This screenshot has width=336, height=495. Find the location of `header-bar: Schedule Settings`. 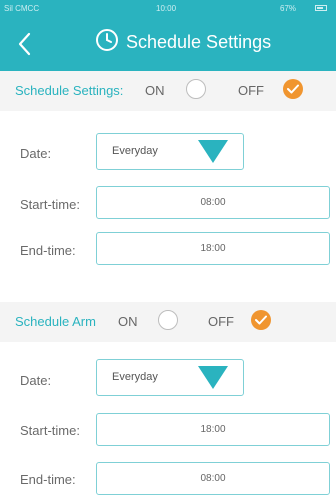

header-bar: Schedule Settings is located at coordinates (168, 44).